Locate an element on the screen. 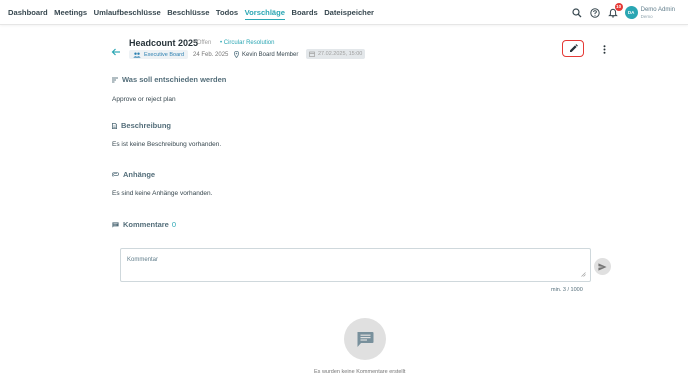 The width and height of the screenshot is (688, 385). deadline-text: 27.02.2025, 15:00 is located at coordinates (340, 54).